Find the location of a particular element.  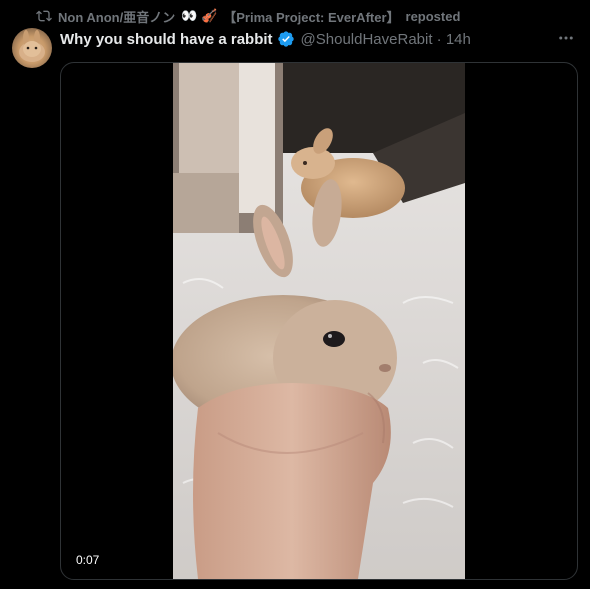

repost-icon is located at coordinates (44, 16).